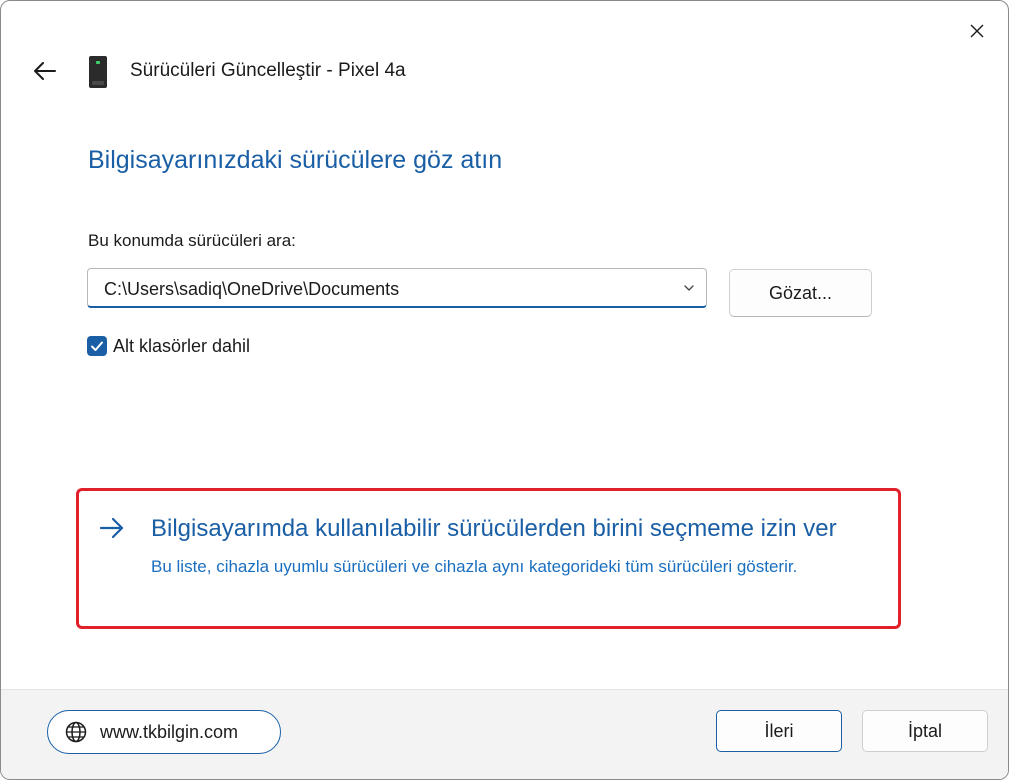 The image size is (1009, 780). What do you see at coordinates (779, 731) in the screenshot?
I see `next-button: İleri` at bounding box center [779, 731].